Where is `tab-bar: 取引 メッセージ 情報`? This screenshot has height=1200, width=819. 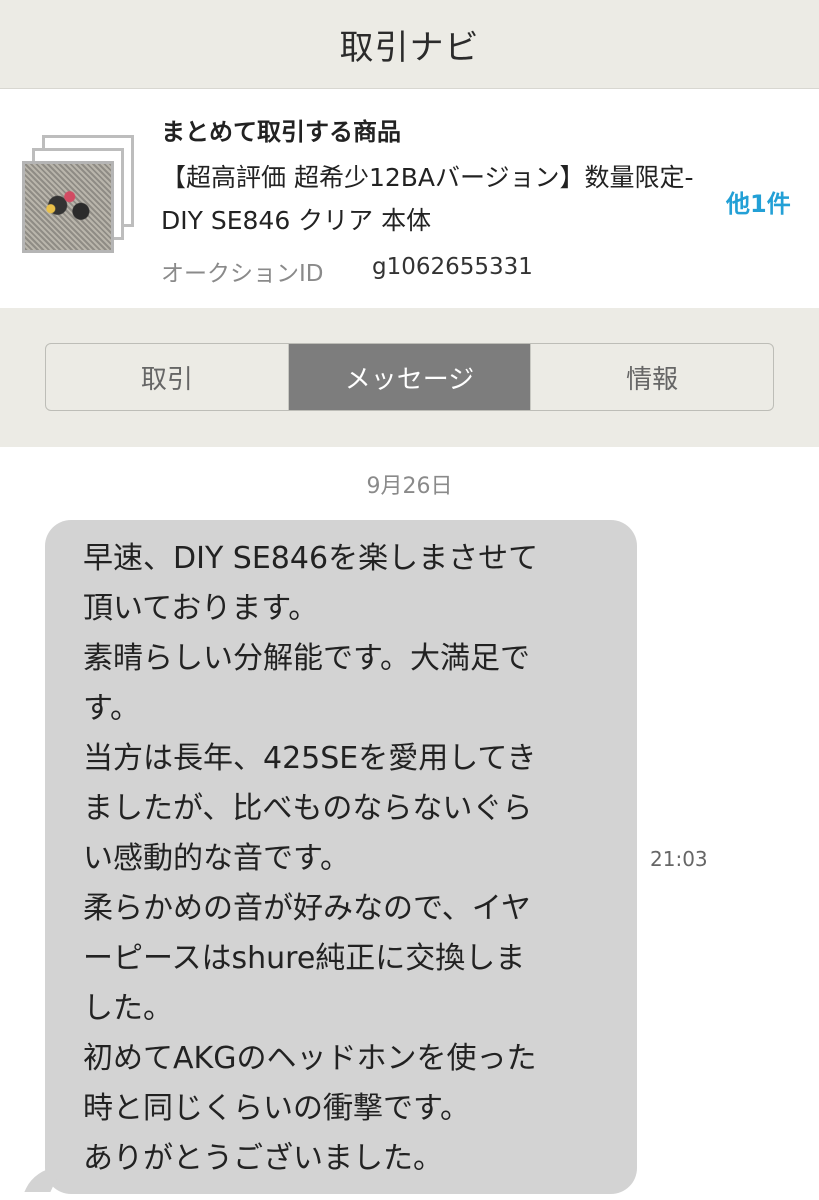 tab-bar: 取引 メッセージ 情報 is located at coordinates (409, 377).